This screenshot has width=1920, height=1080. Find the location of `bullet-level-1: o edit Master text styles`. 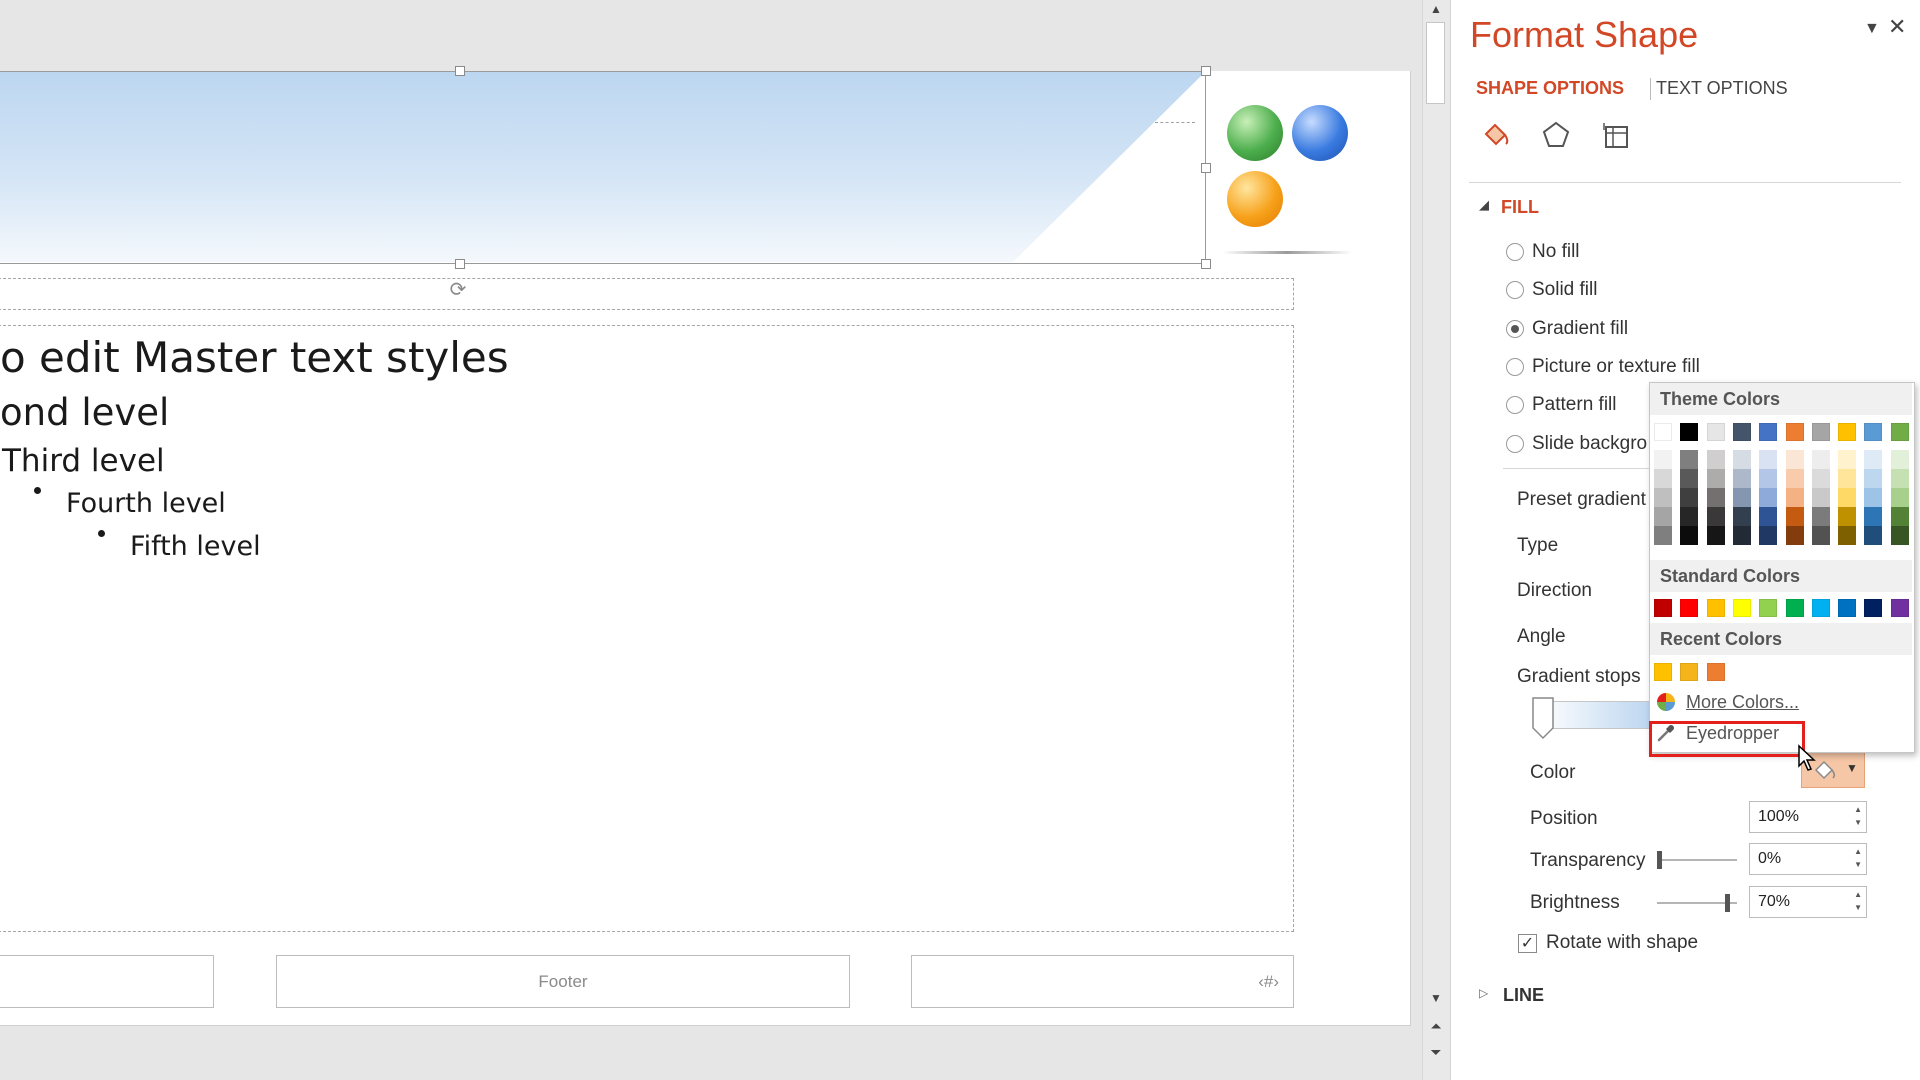

bullet-level-1: o edit Master text styles is located at coordinates (254, 357).